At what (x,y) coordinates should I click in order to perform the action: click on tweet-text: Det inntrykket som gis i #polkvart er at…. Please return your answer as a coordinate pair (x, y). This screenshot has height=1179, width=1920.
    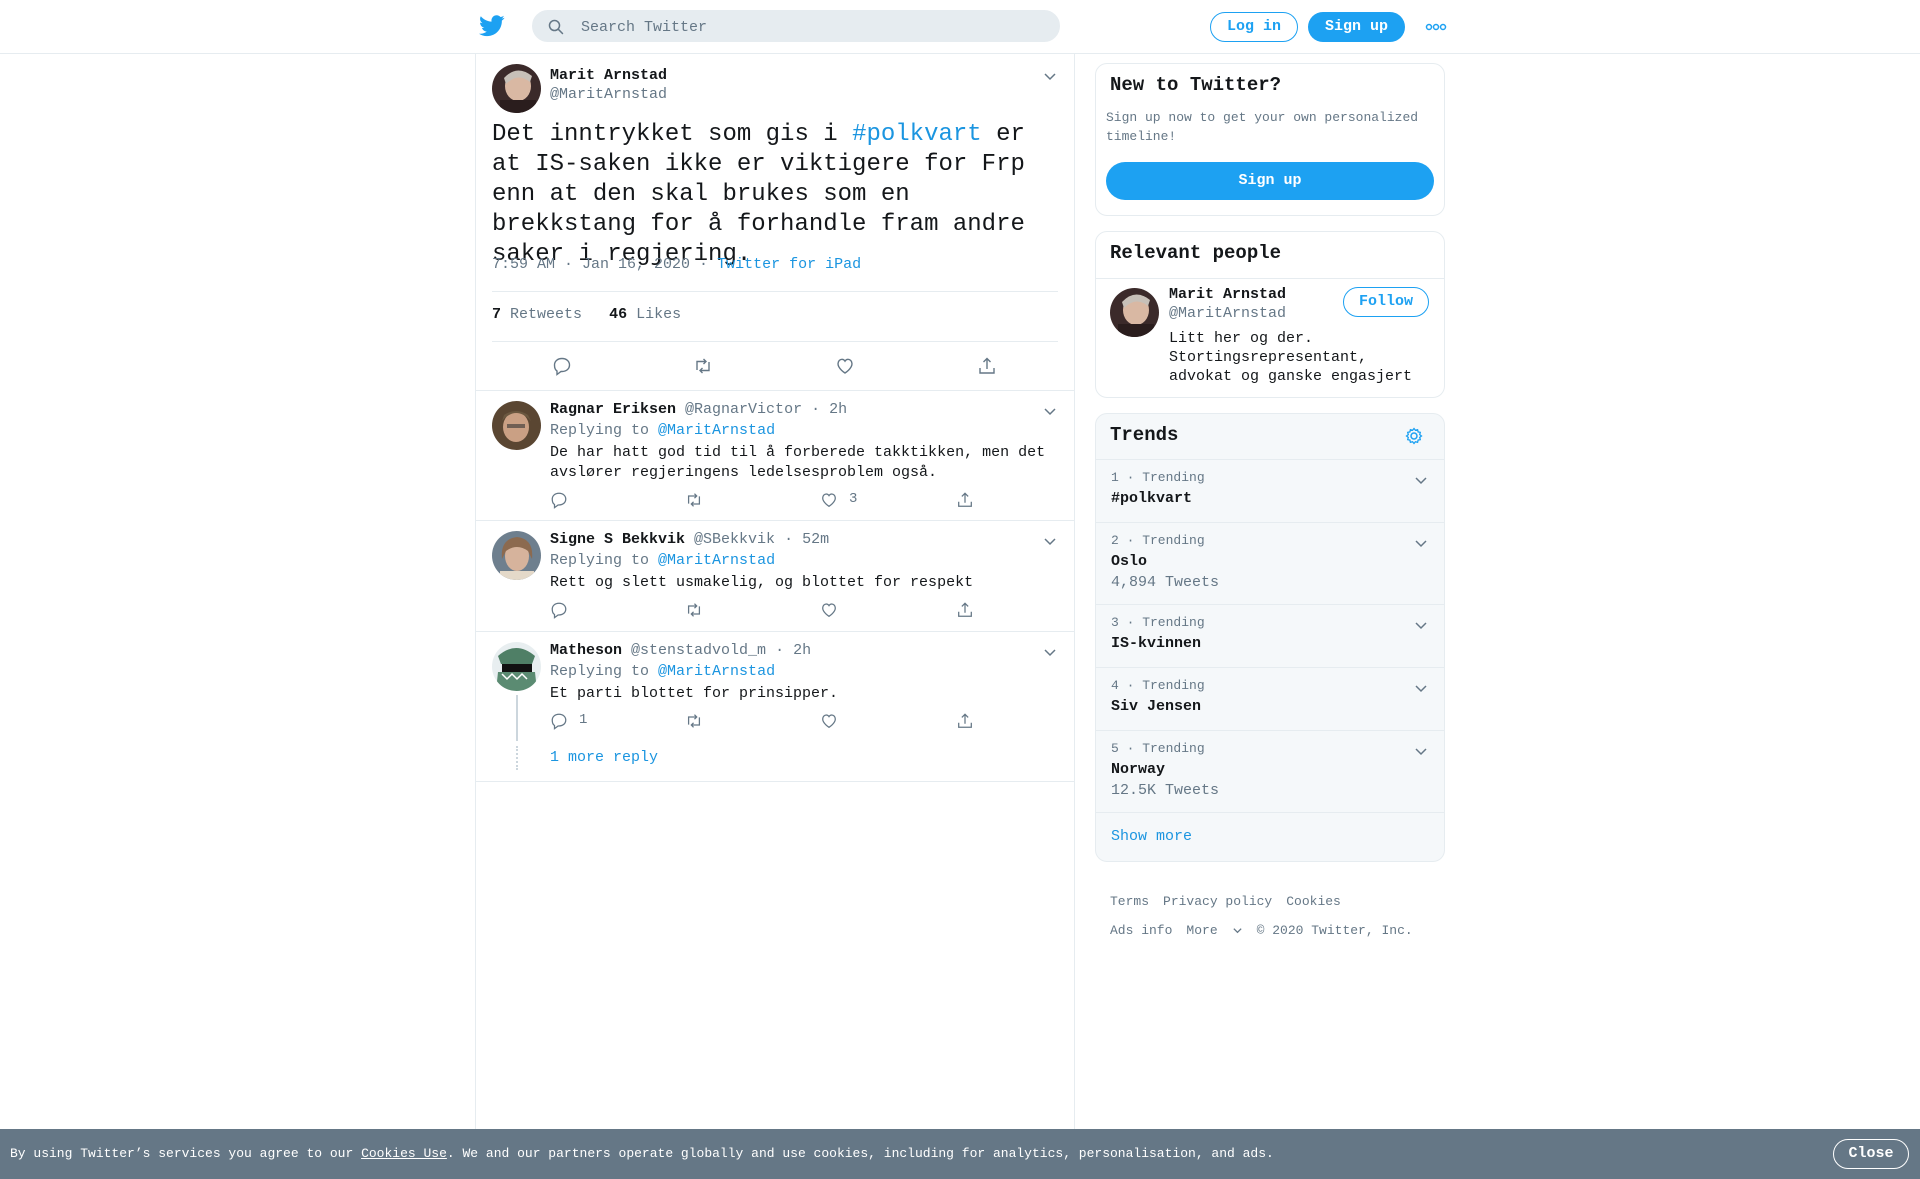
    Looking at the image, I should click on (777, 195).